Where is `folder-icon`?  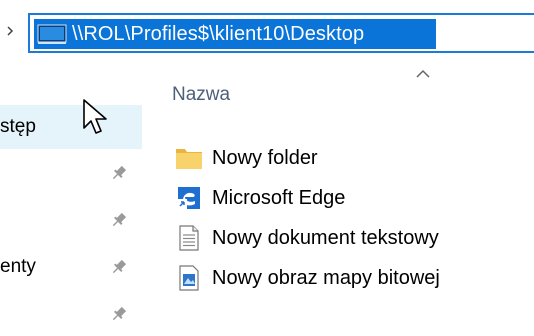
folder-icon is located at coordinates (189, 158).